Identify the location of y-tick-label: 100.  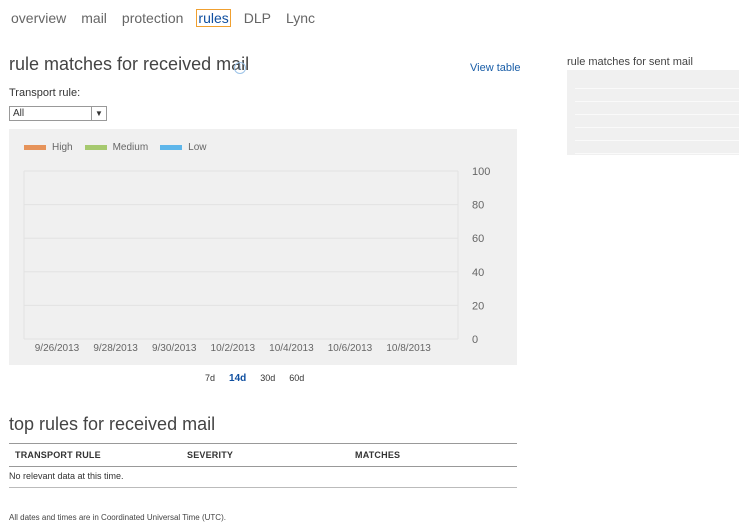
(481, 172).